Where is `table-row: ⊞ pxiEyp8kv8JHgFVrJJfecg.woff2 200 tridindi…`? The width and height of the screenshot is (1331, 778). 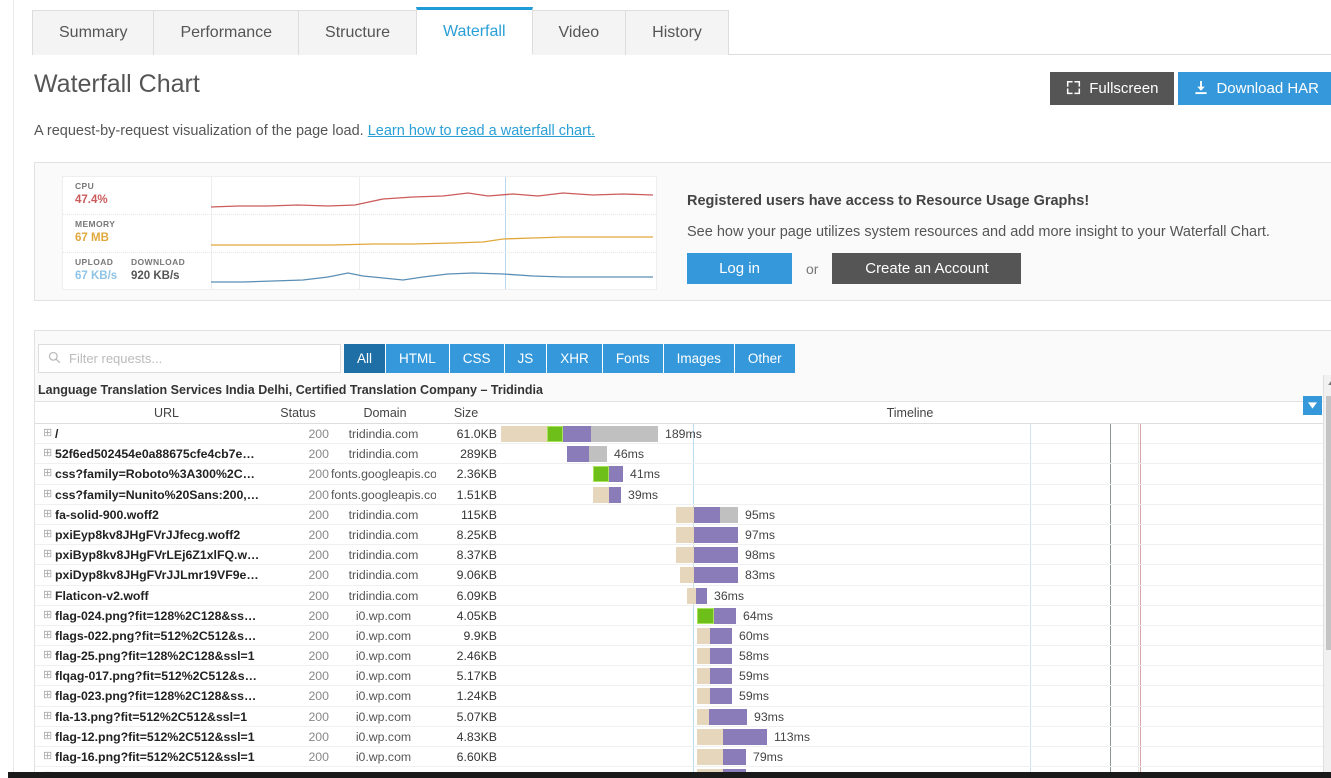
table-row: ⊞ pxiEyp8kv8JHgFVrJJfecg.woff2 200 tridindi… is located at coordinates (683, 535).